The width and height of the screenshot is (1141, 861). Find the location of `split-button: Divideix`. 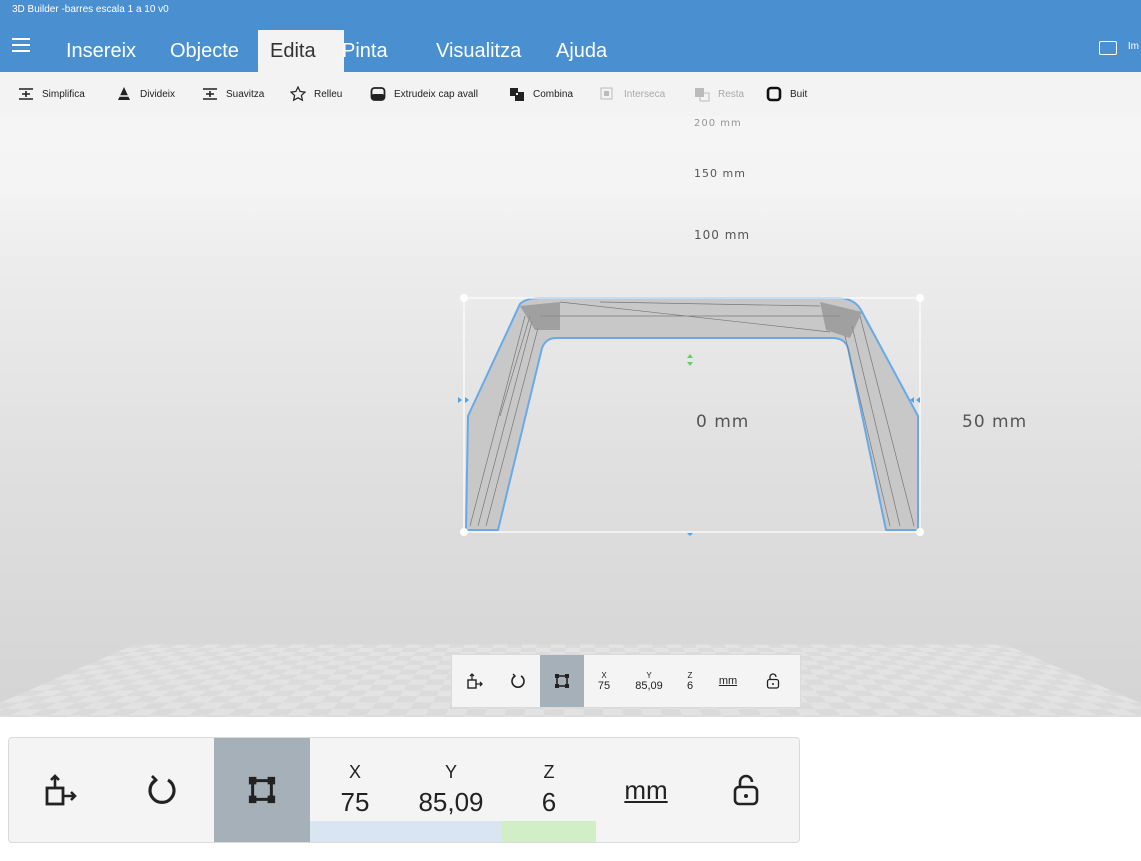

split-button: Divideix is located at coordinates (145, 94).